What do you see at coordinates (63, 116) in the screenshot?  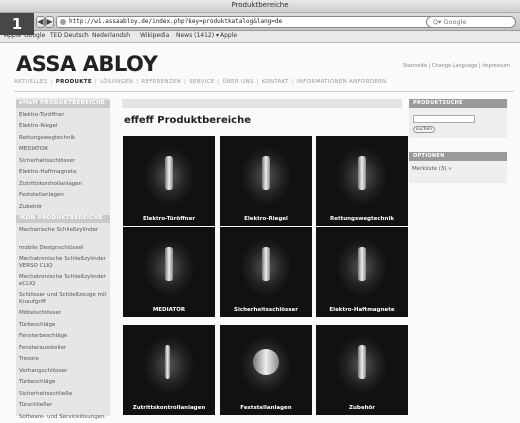 I see `sidebar-item: Elektro-Türöffner` at bounding box center [63, 116].